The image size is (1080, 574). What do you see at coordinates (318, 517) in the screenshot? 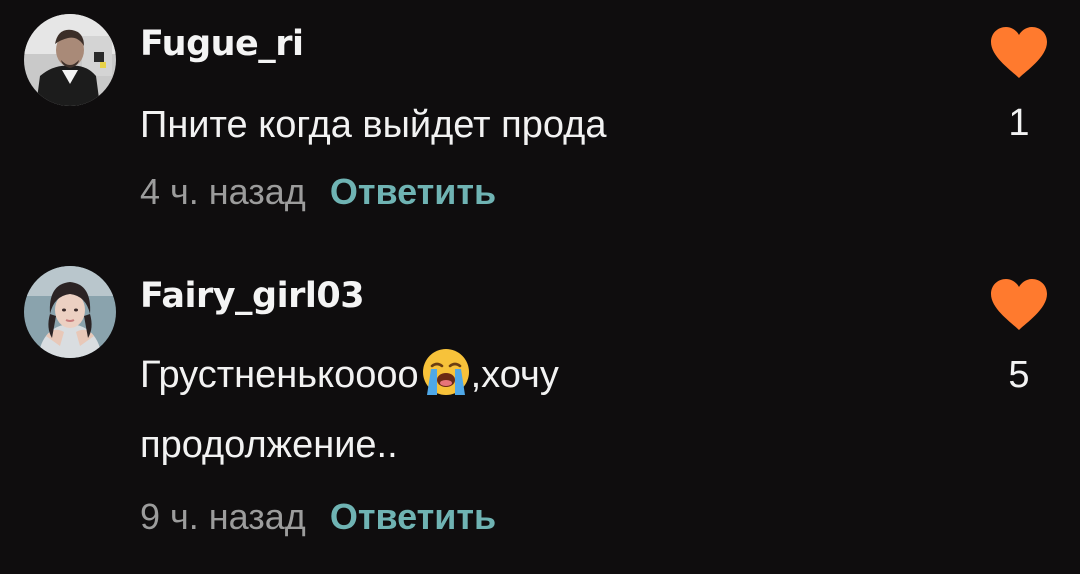
I see `comment-meta: 9 ч. назад Ответить` at bounding box center [318, 517].